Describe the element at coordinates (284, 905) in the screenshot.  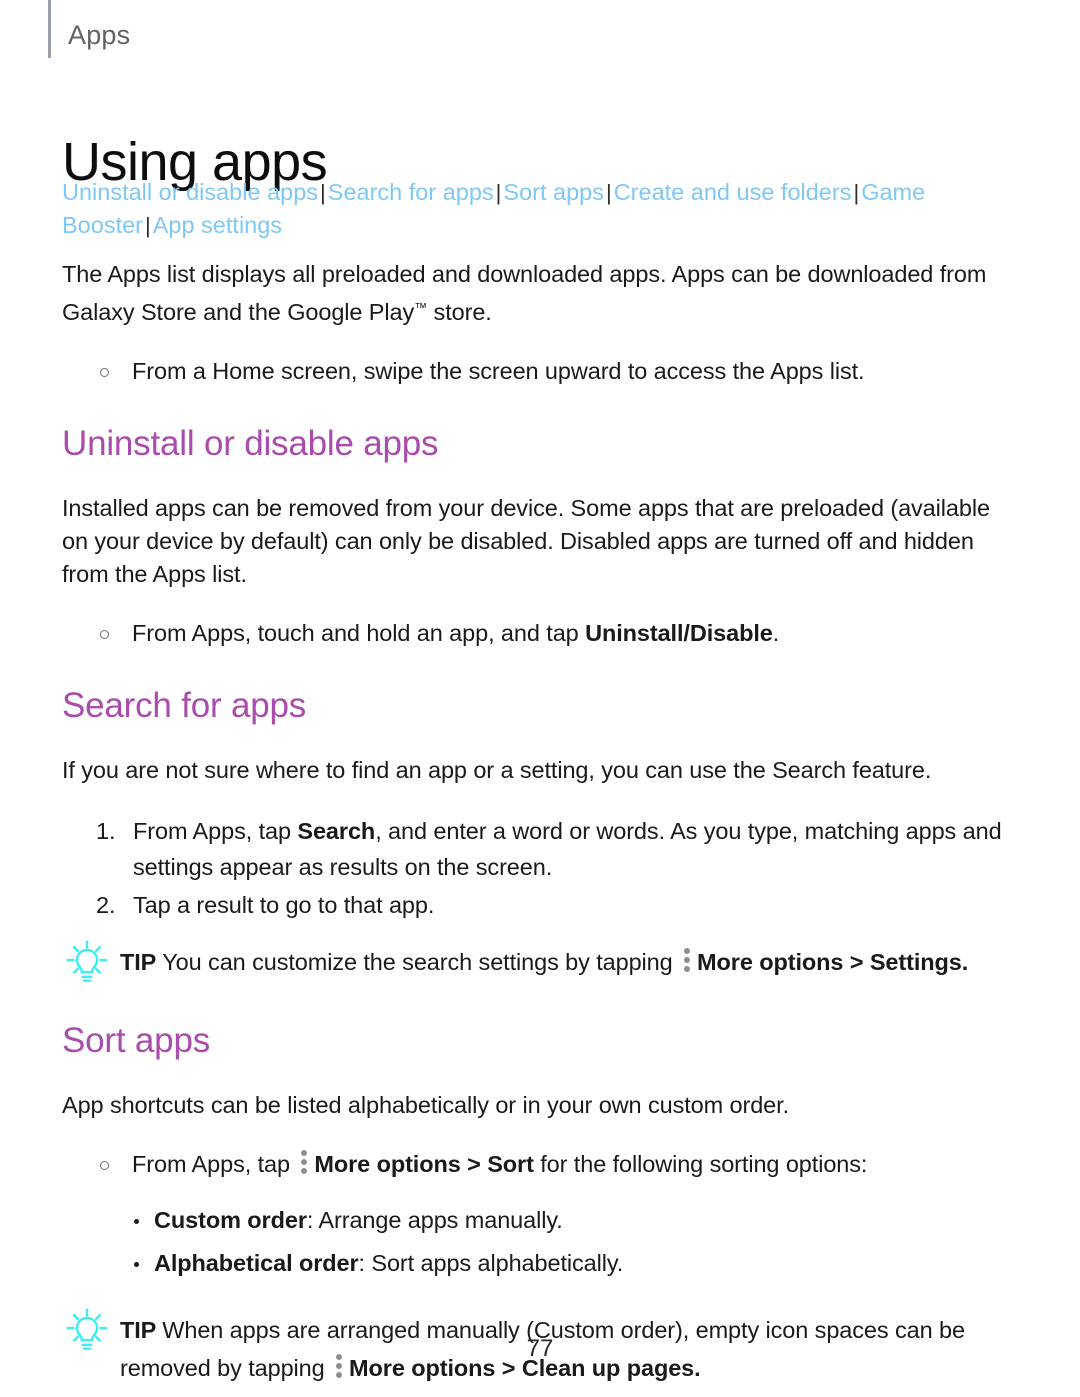
I see `search-step-2-text: Tap a result to go to that app.` at that location.